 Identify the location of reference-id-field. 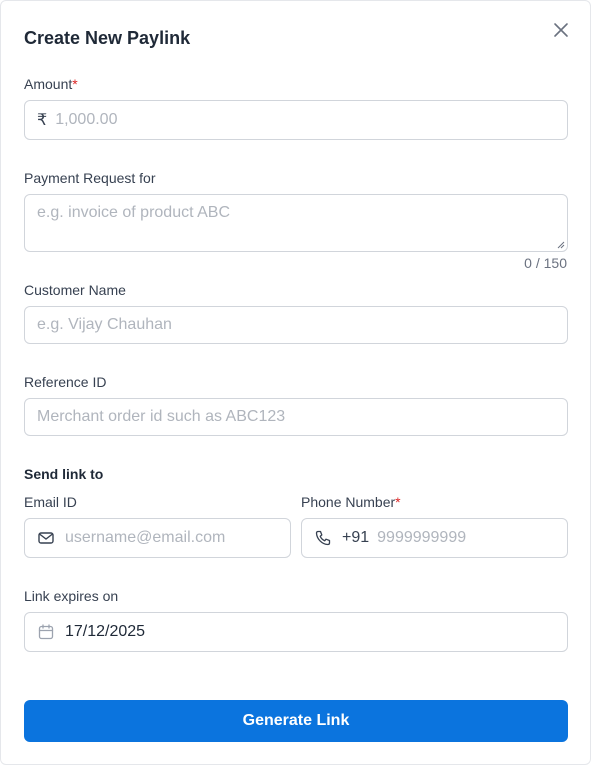
(296, 417).